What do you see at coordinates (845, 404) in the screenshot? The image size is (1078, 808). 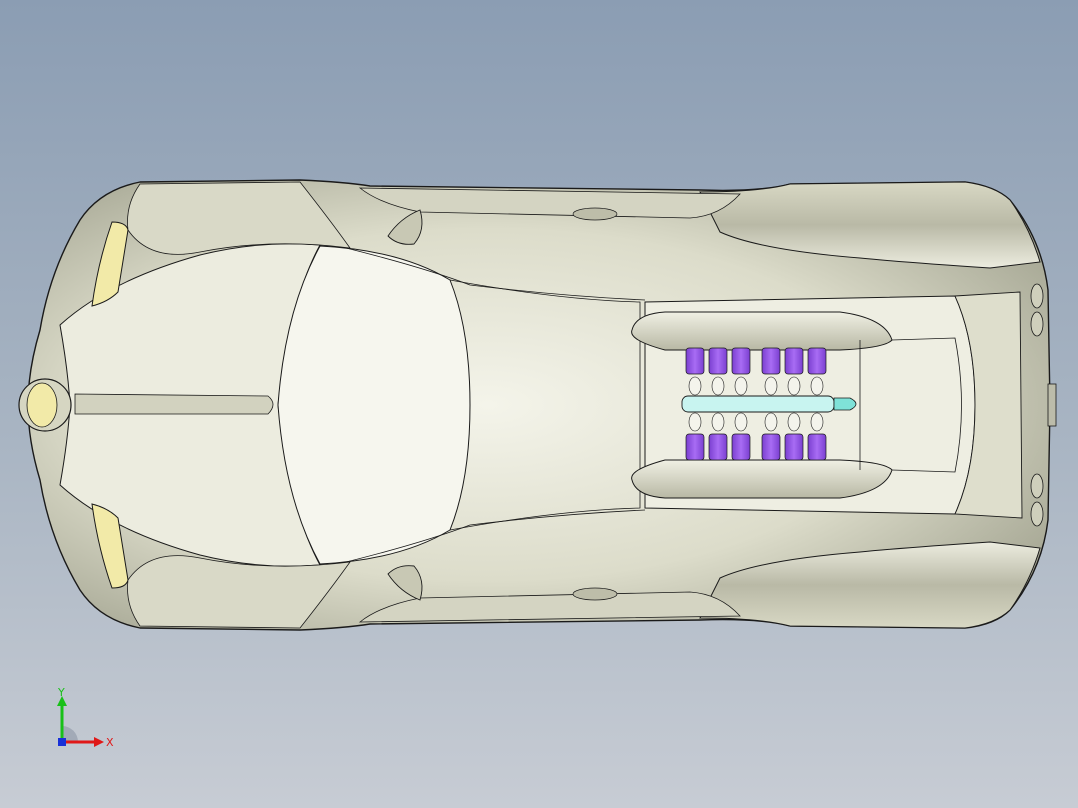 I see `manifold-throttle-body` at bounding box center [845, 404].